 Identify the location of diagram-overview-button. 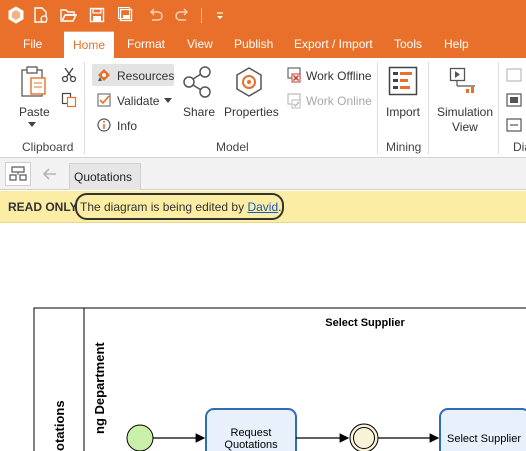
(18, 174).